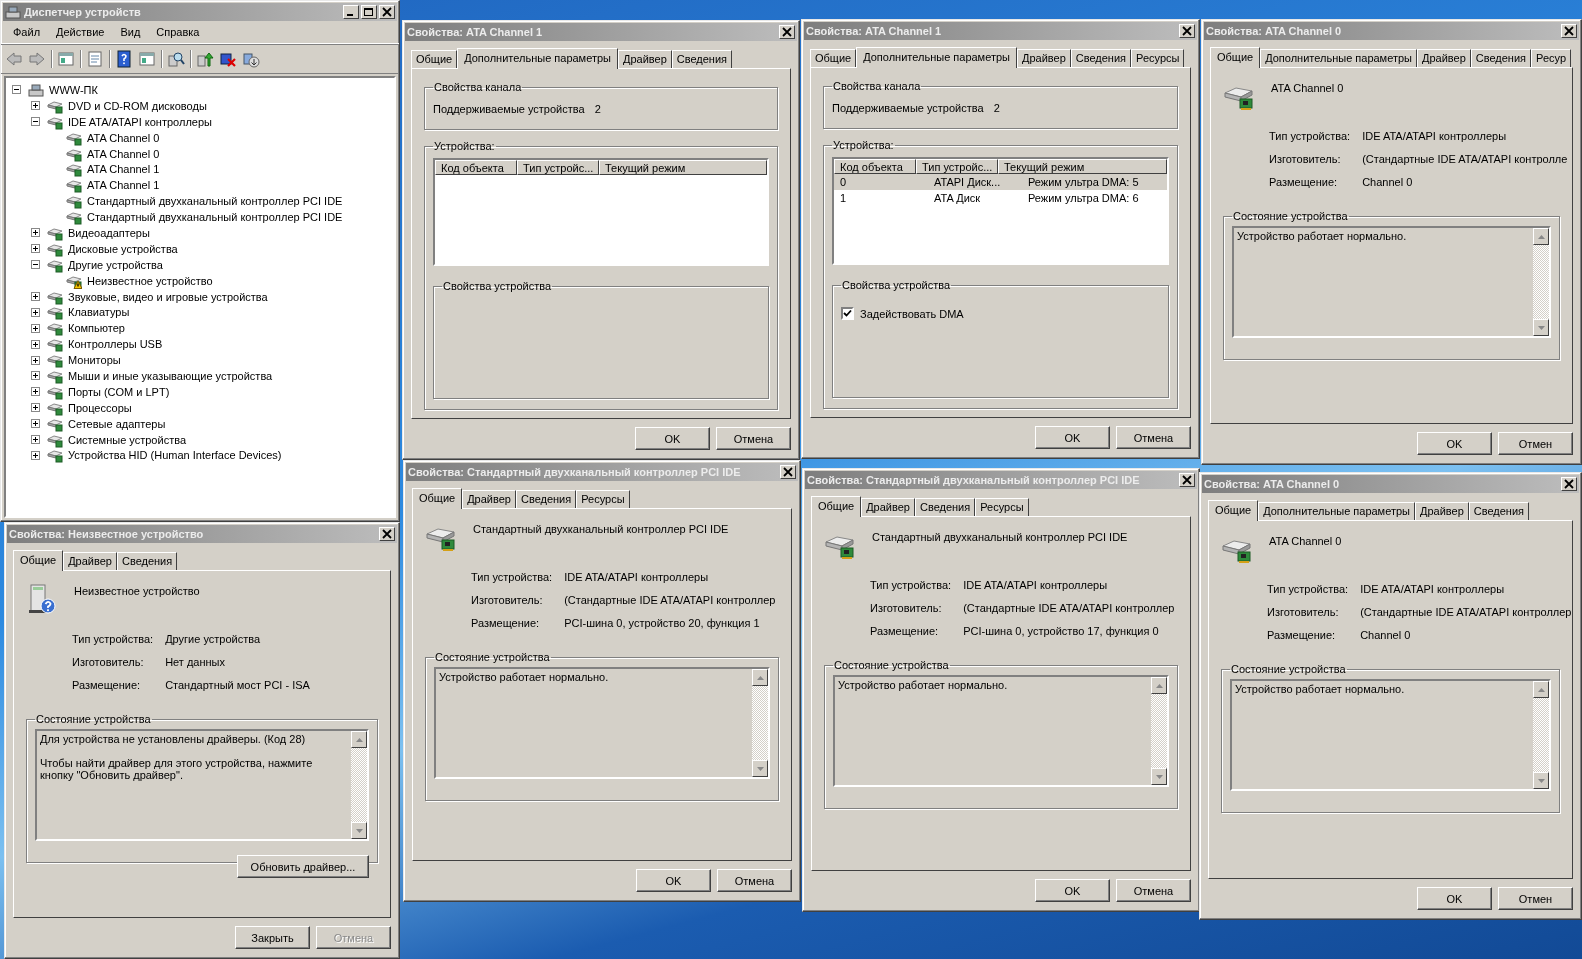 This screenshot has height=959, width=1582. Describe the element at coordinates (150, 280) in the screenshot. I see `tree-item: Неизвестное устройство` at that location.